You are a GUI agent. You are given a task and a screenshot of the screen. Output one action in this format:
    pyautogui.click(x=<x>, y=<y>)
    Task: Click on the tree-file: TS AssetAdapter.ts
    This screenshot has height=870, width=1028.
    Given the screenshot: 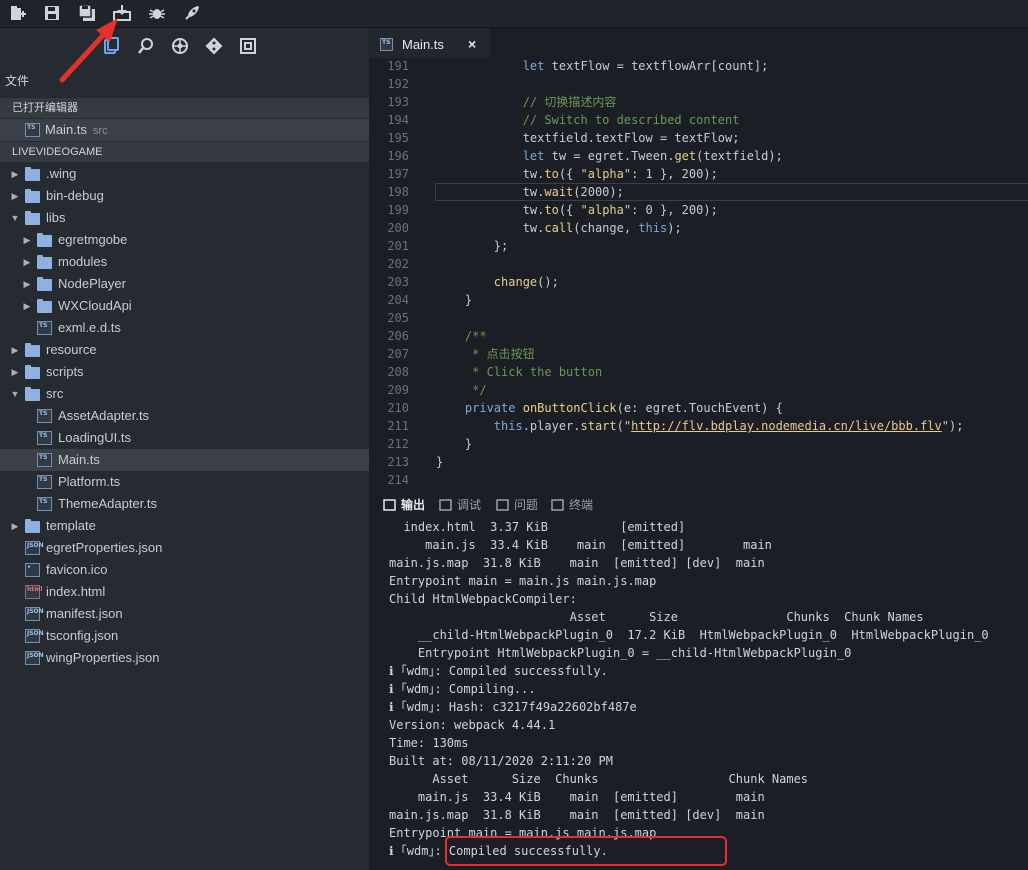 What is the action you would take?
    pyautogui.click(x=184, y=416)
    